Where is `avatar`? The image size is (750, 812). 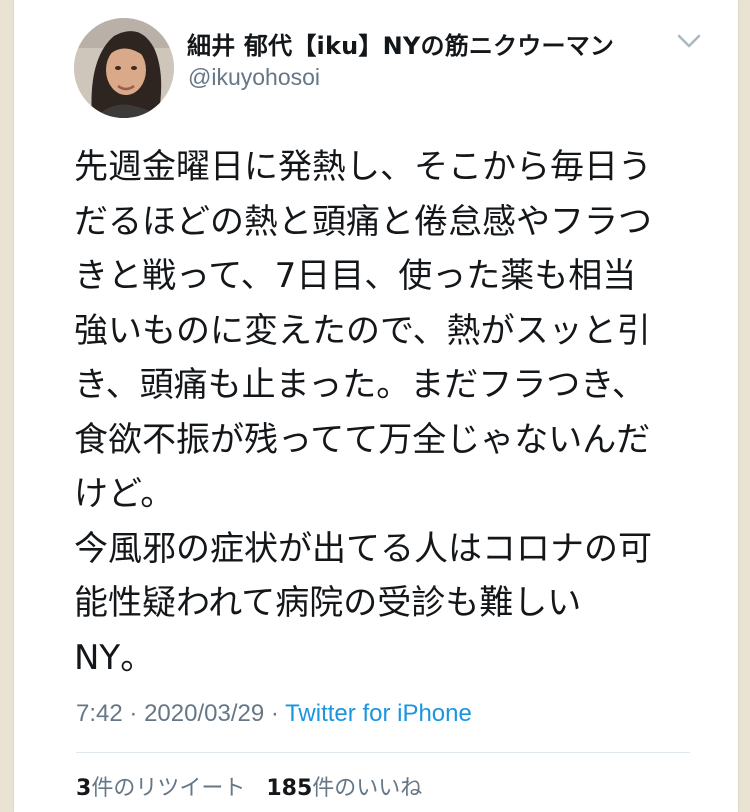 avatar is located at coordinates (124, 68).